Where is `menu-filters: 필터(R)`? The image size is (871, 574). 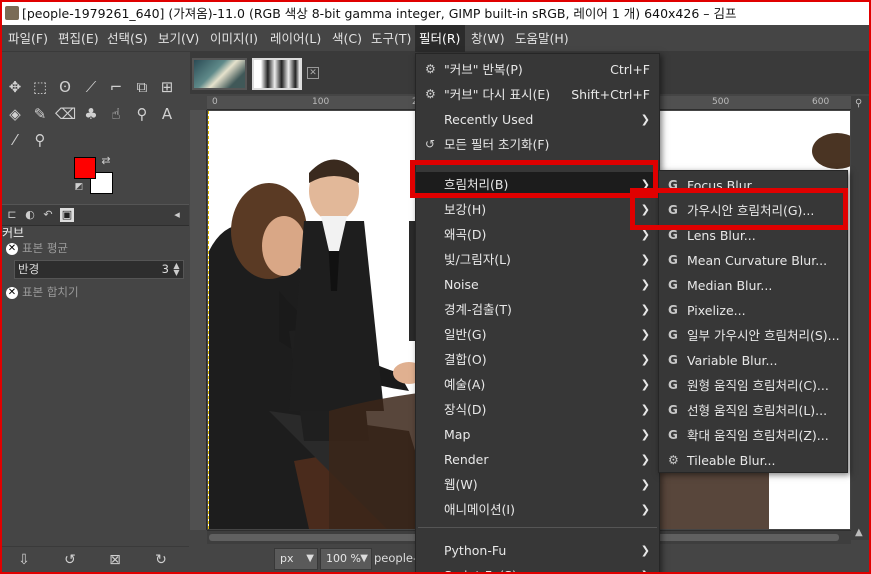
menu-filters: 필터(R) is located at coordinates (440, 38).